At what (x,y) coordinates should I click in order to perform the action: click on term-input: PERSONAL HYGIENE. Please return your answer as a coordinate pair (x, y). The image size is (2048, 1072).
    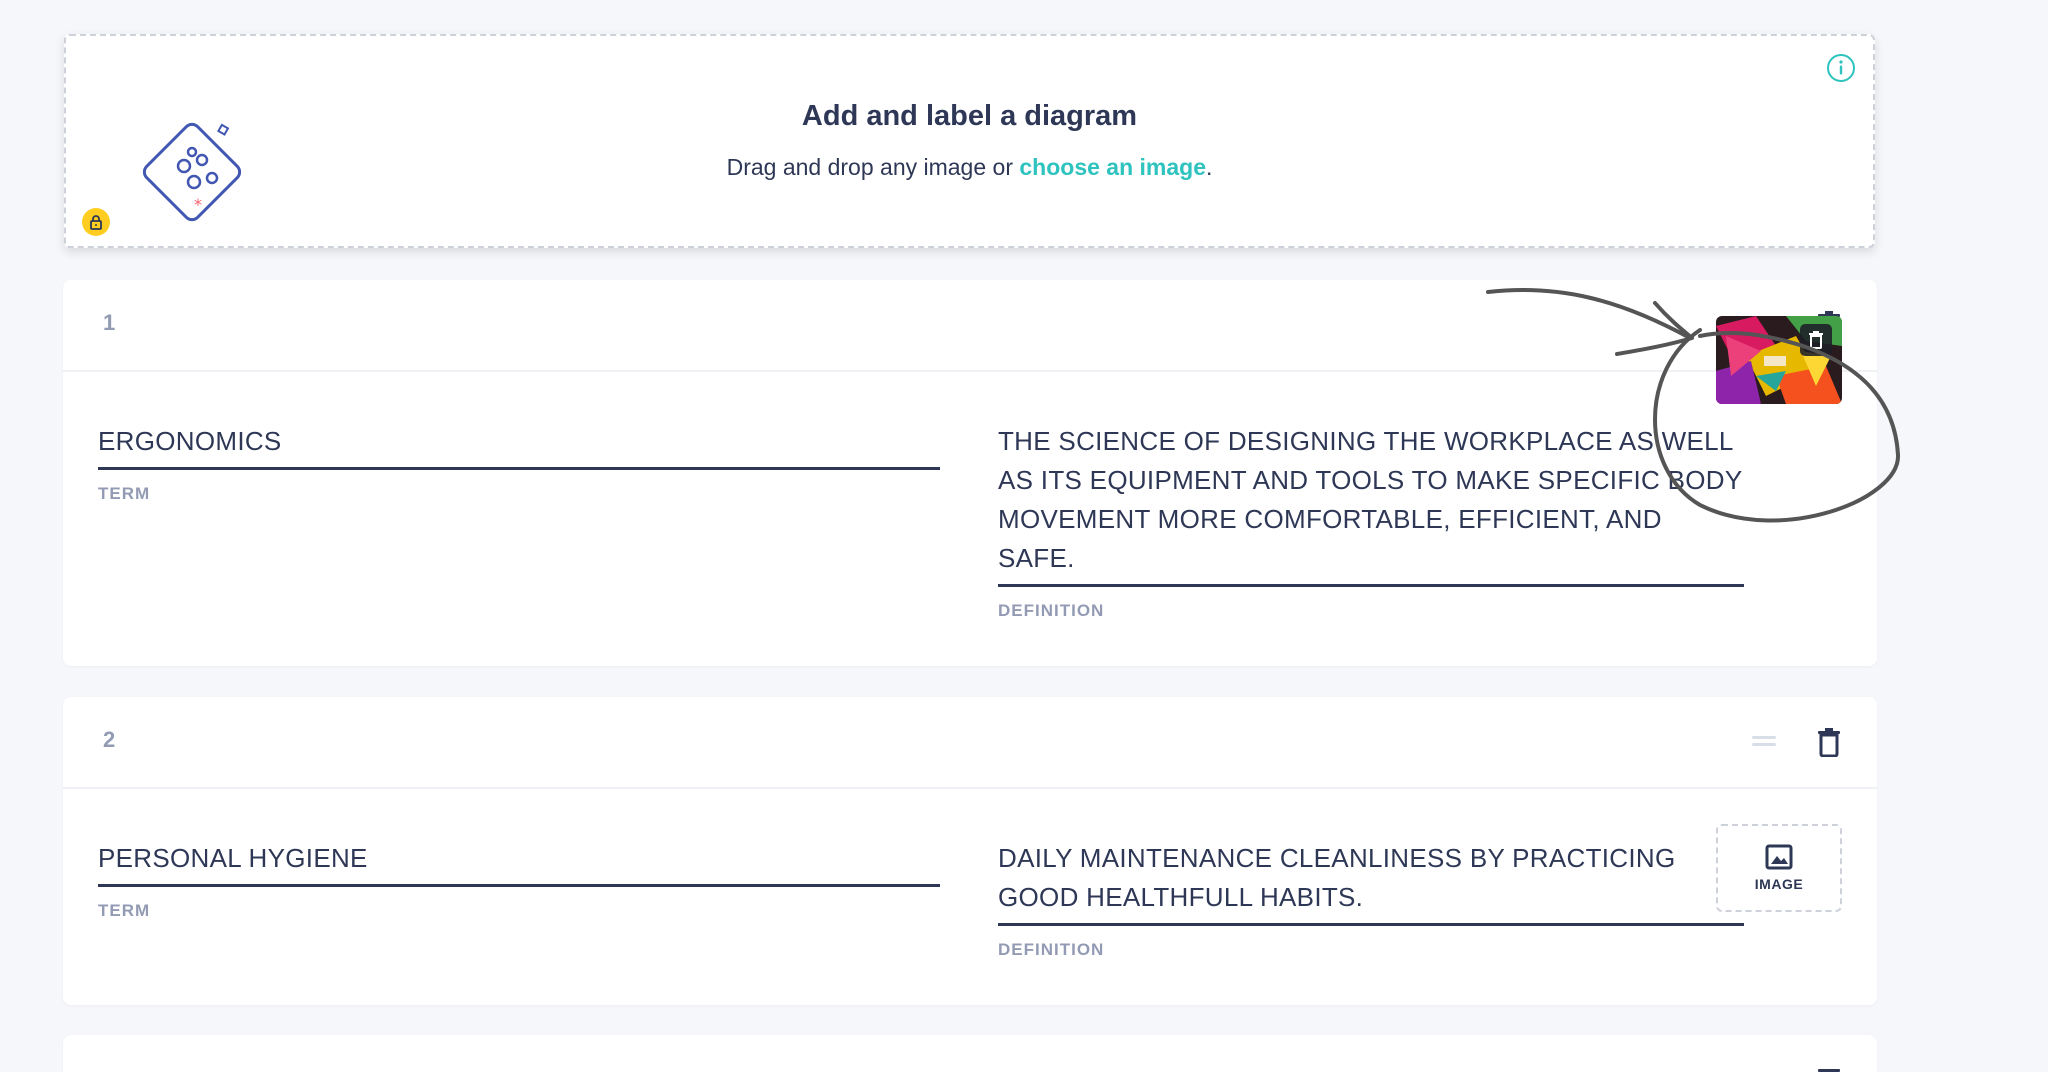
    Looking at the image, I should click on (519, 863).